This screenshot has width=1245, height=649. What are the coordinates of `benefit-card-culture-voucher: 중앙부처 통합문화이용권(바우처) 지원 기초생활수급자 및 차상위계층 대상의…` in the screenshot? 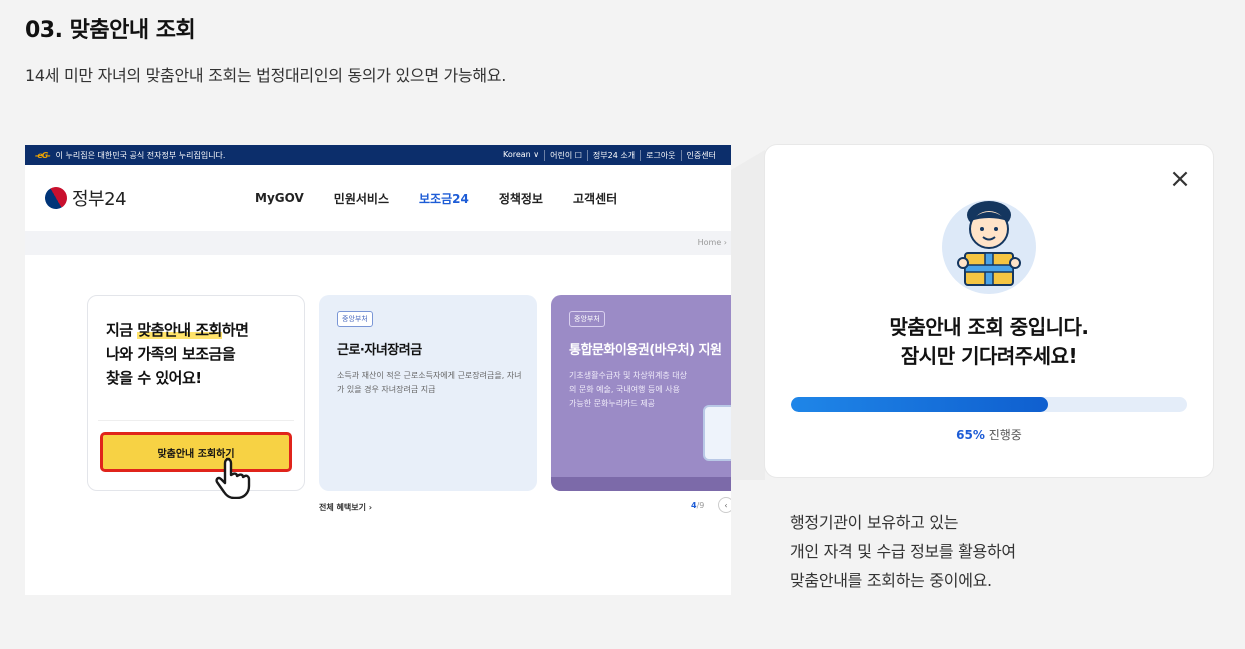 It's located at (641, 393).